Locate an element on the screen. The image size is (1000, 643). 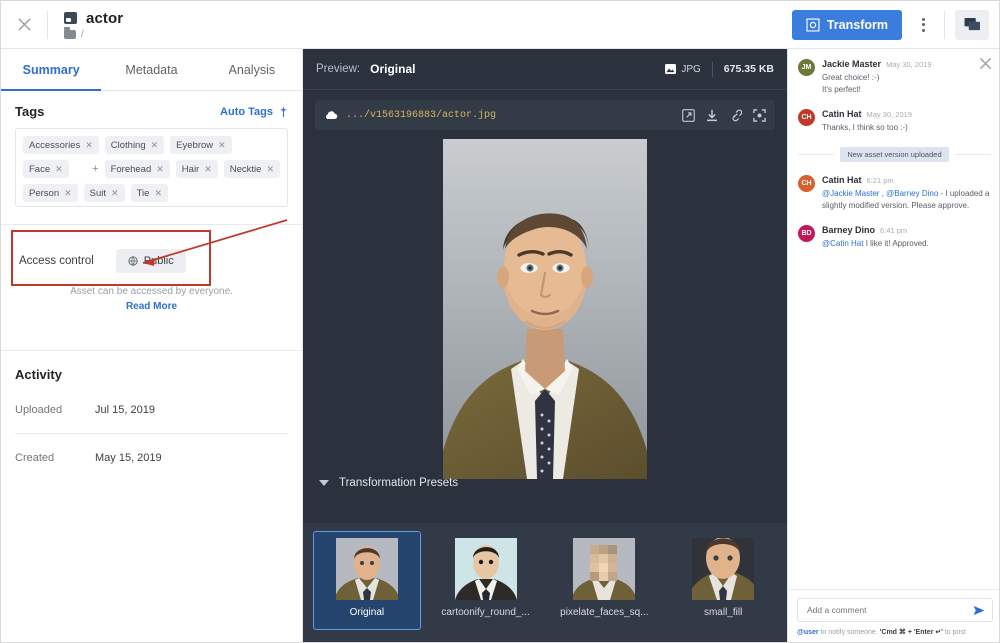
tag-chip: Tie ✕ is located at coordinates (149, 193).